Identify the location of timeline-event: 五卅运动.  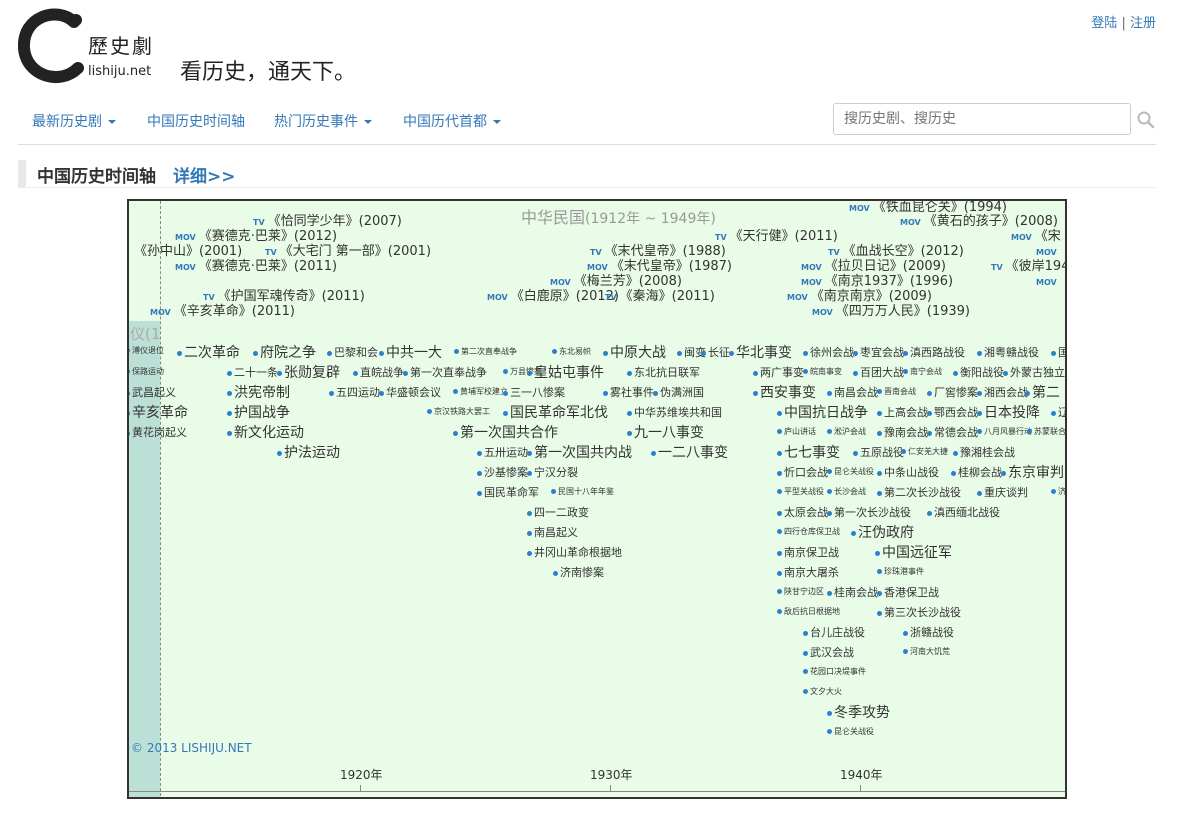
(502, 452).